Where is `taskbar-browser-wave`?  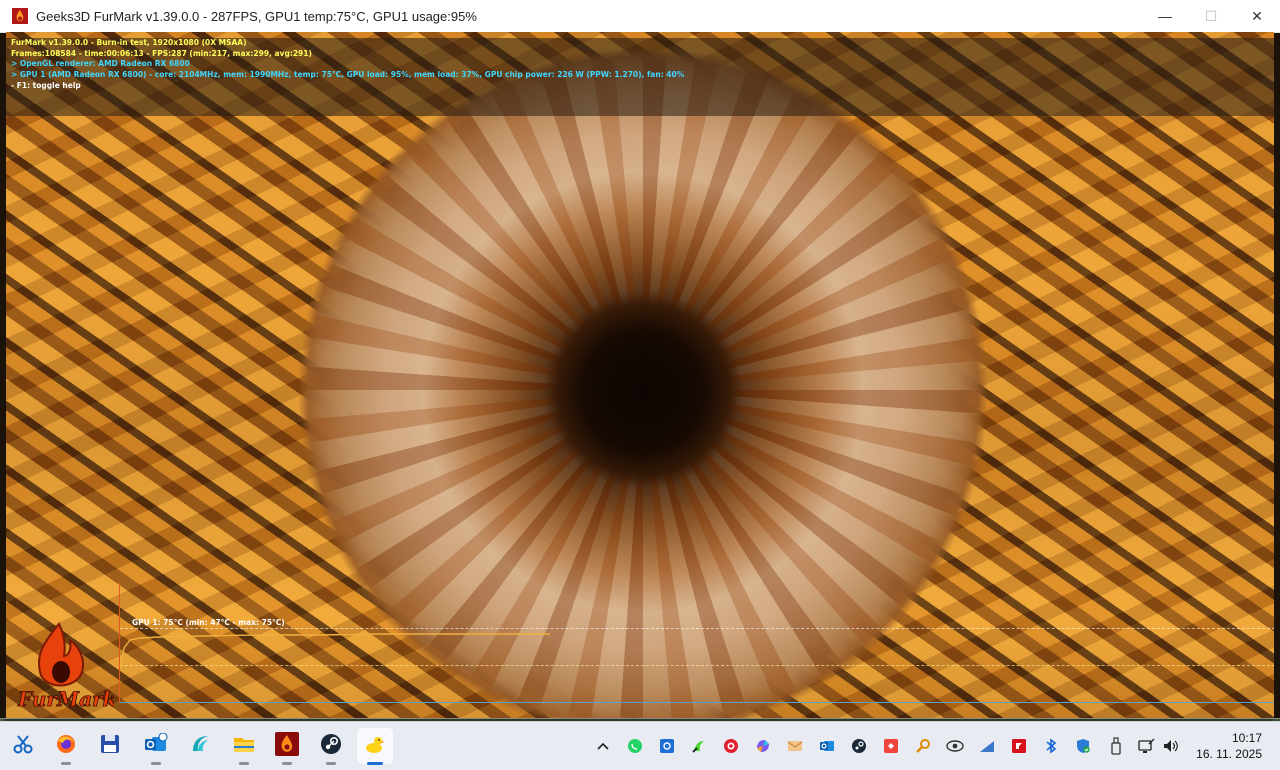
taskbar-browser-wave is located at coordinates (200, 746).